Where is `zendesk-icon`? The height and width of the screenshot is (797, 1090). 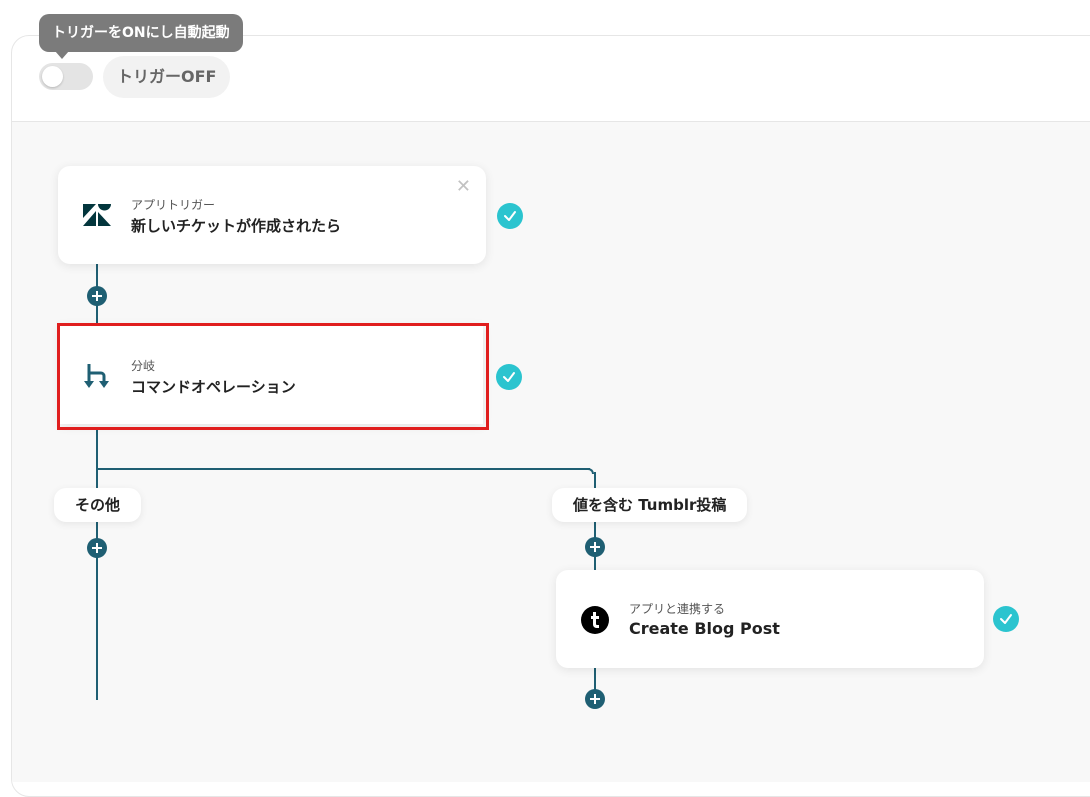
zendesk-icon is located at coordinates (97, 217).